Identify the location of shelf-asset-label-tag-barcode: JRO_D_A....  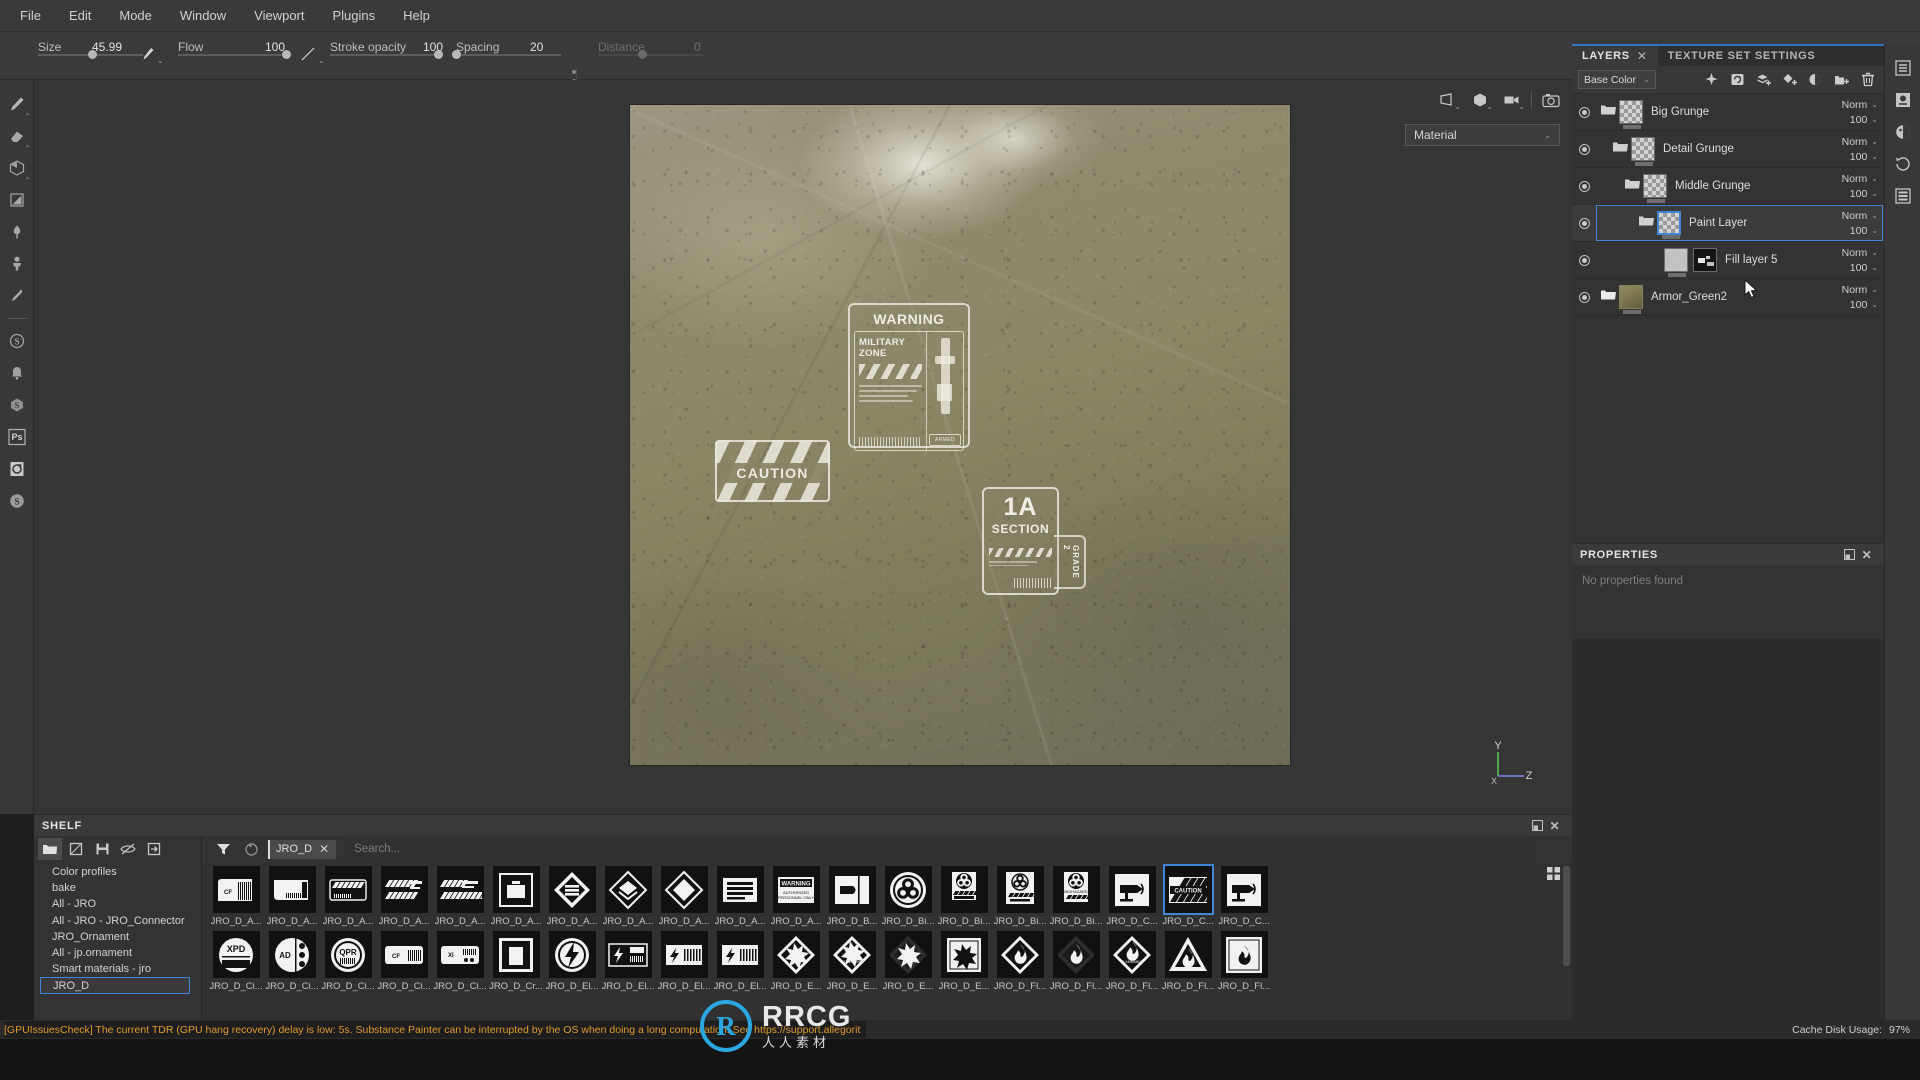
(292, 896).